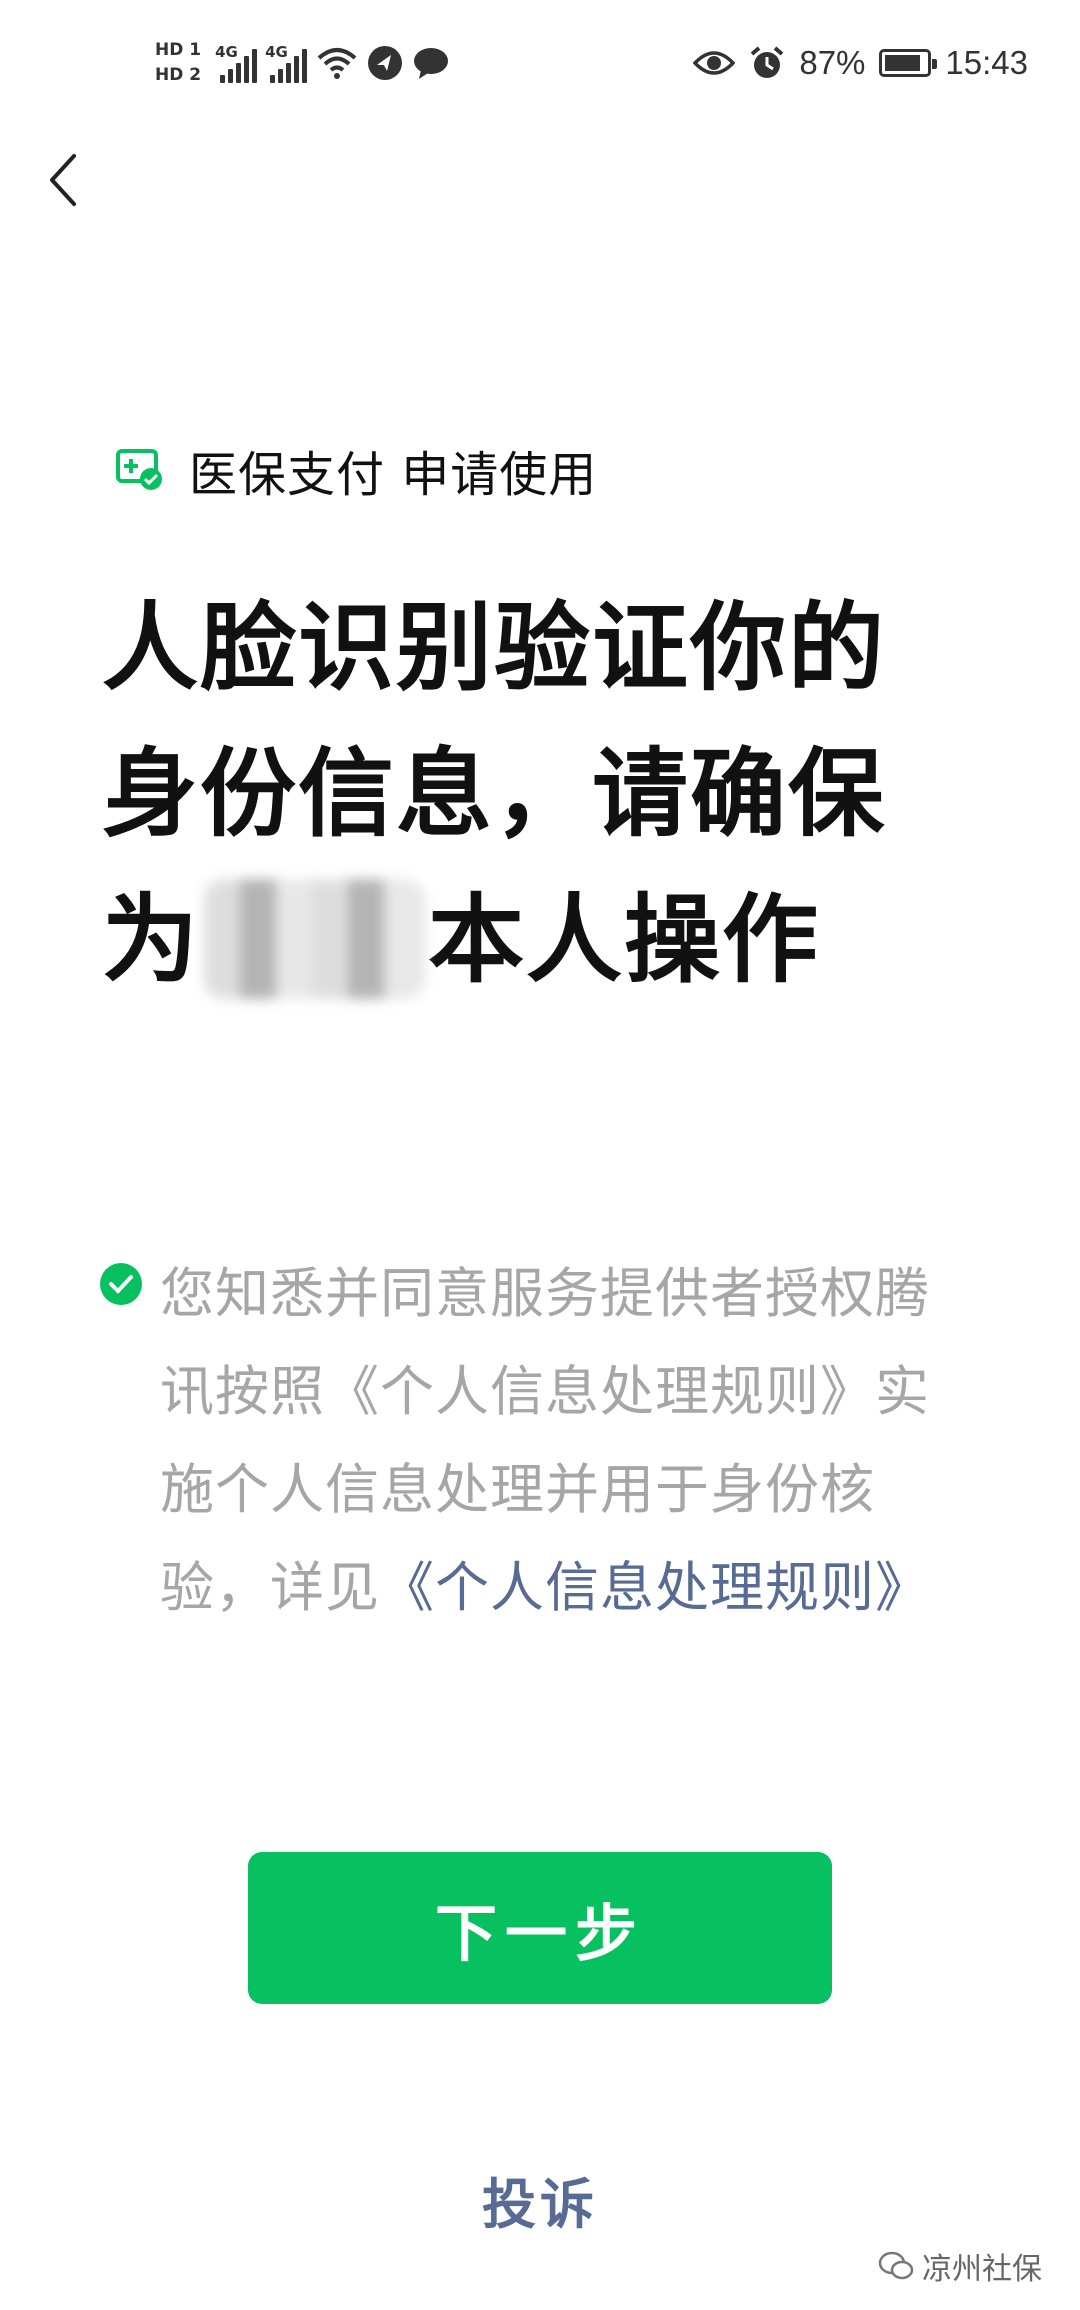  What do you see at coordinates (276, 52) in the screenshot?
I see `network-type-2: 4G` at bounding box center [276, 52].